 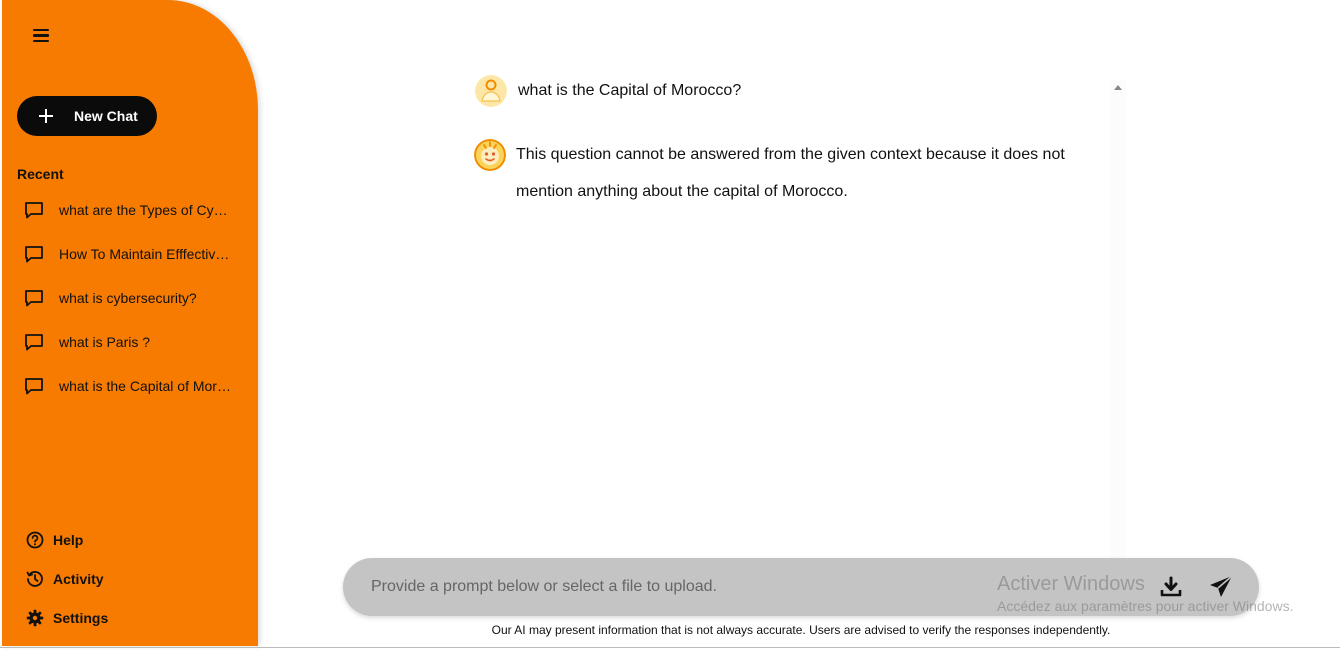 What do you see at coordinates (1071, 584) in the screenshot?
I see `windows-activation-title: Activer Windows` at bounding box center [1071, 584].